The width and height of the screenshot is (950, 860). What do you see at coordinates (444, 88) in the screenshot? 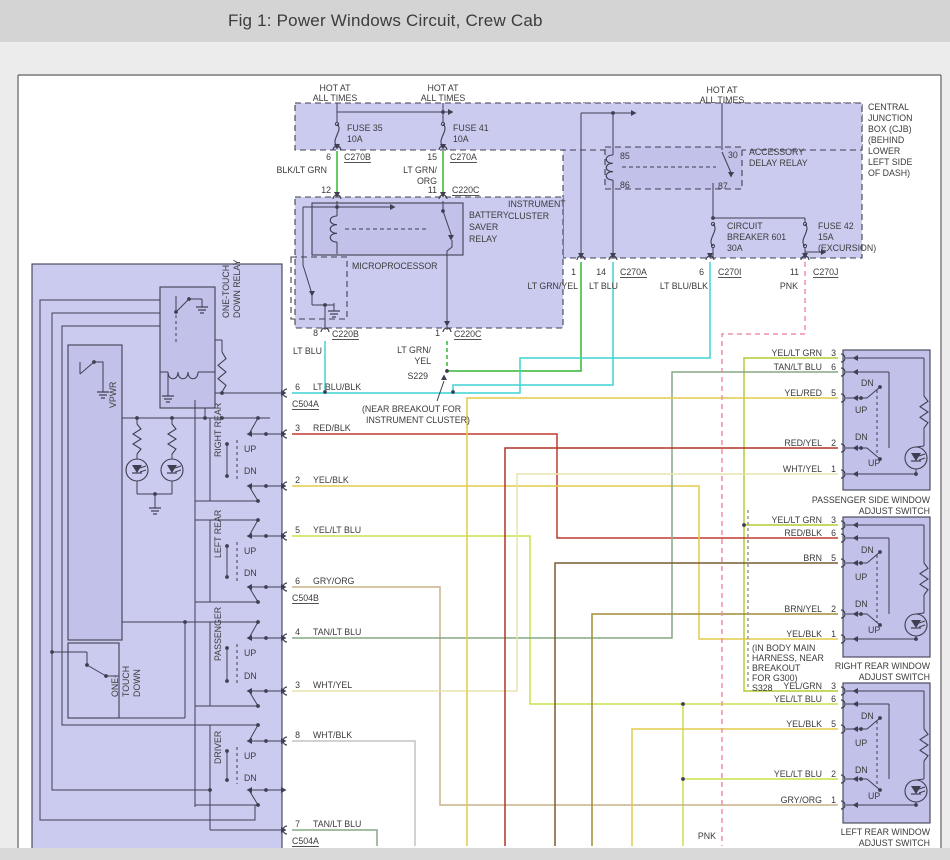
I see `label-hot-at: HOT AT` at bounding box center [444, 88].